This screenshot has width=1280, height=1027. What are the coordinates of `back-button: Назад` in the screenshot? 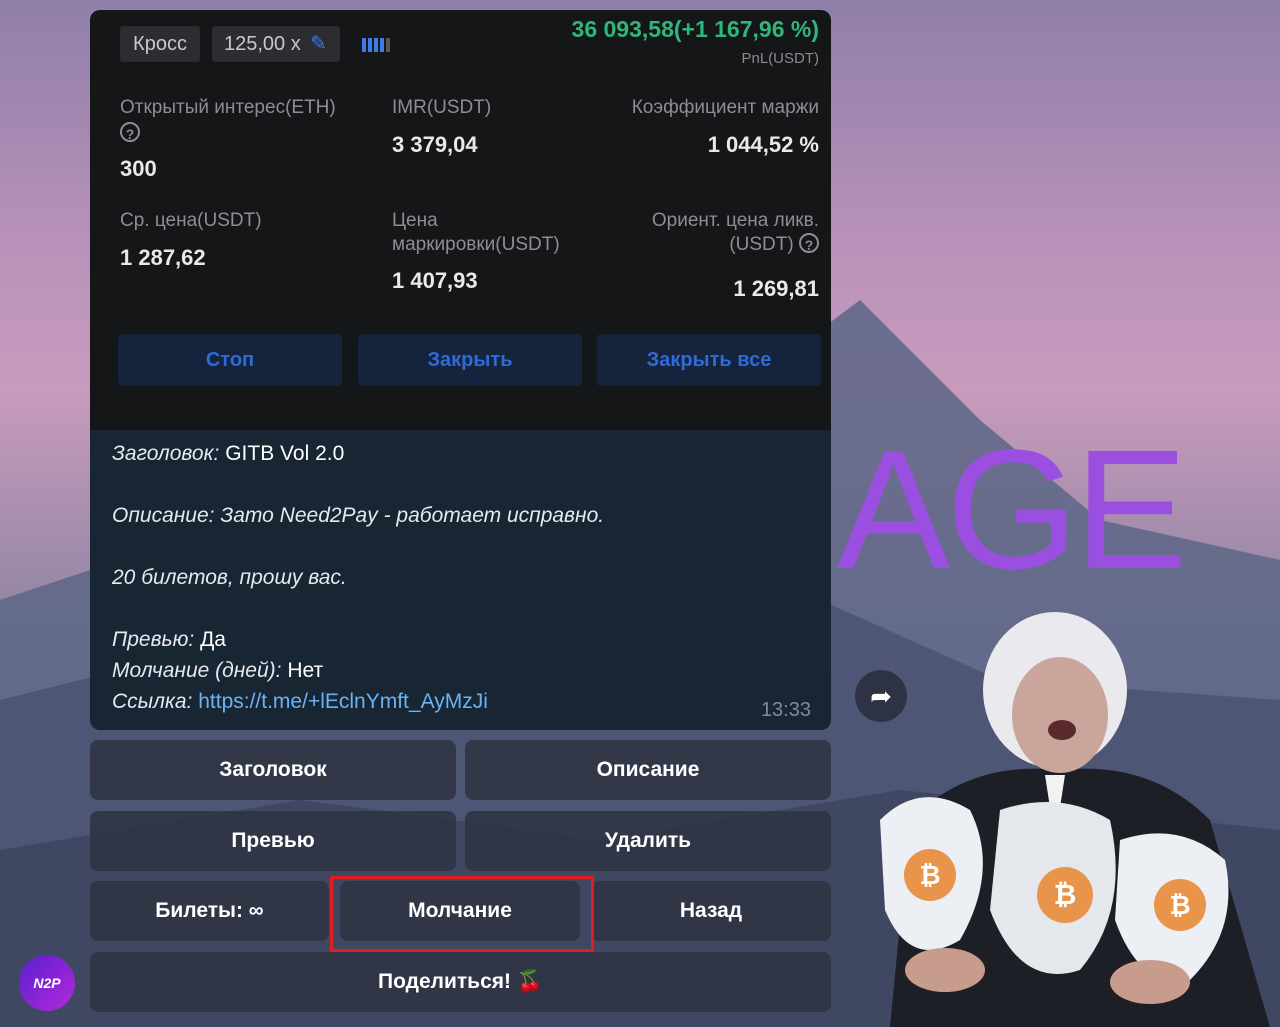 It's located at (711, 911).